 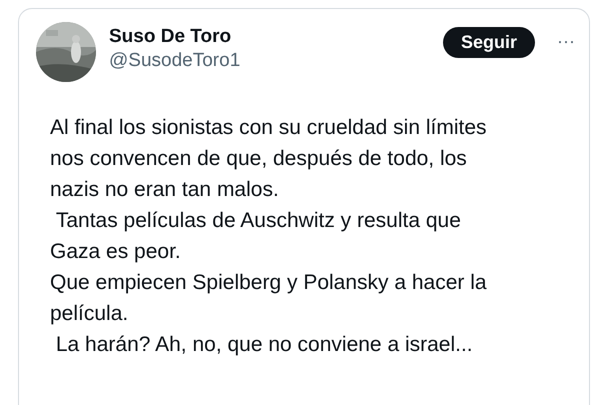 What do you see at coordinates (256, 236) in the screenshot?
I see `tweet-paragraph: Tantas películas de Auschwitz y resulta que Gaza es peor.` at bounding box center [256, 236].